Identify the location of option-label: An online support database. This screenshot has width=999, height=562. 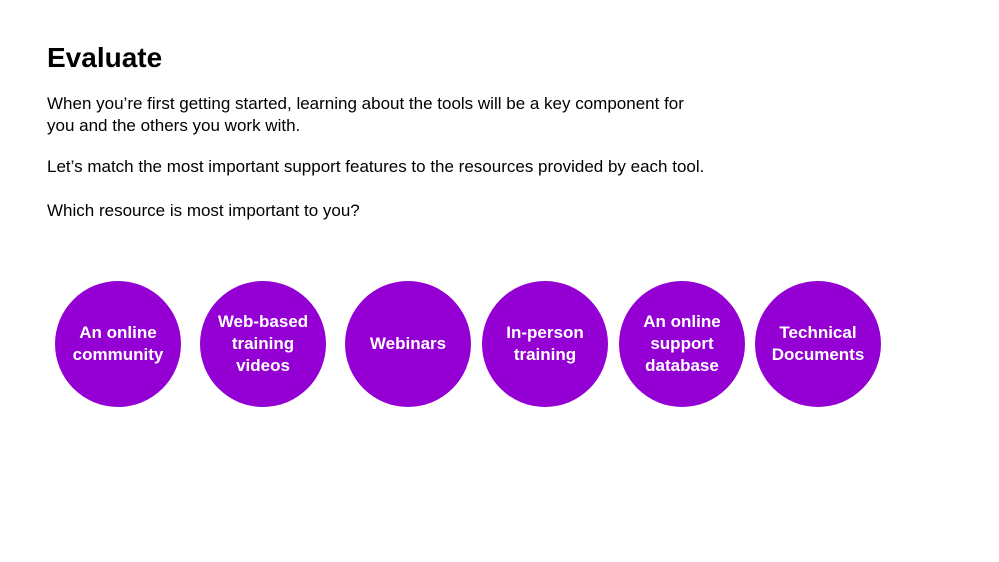
(682, 343).